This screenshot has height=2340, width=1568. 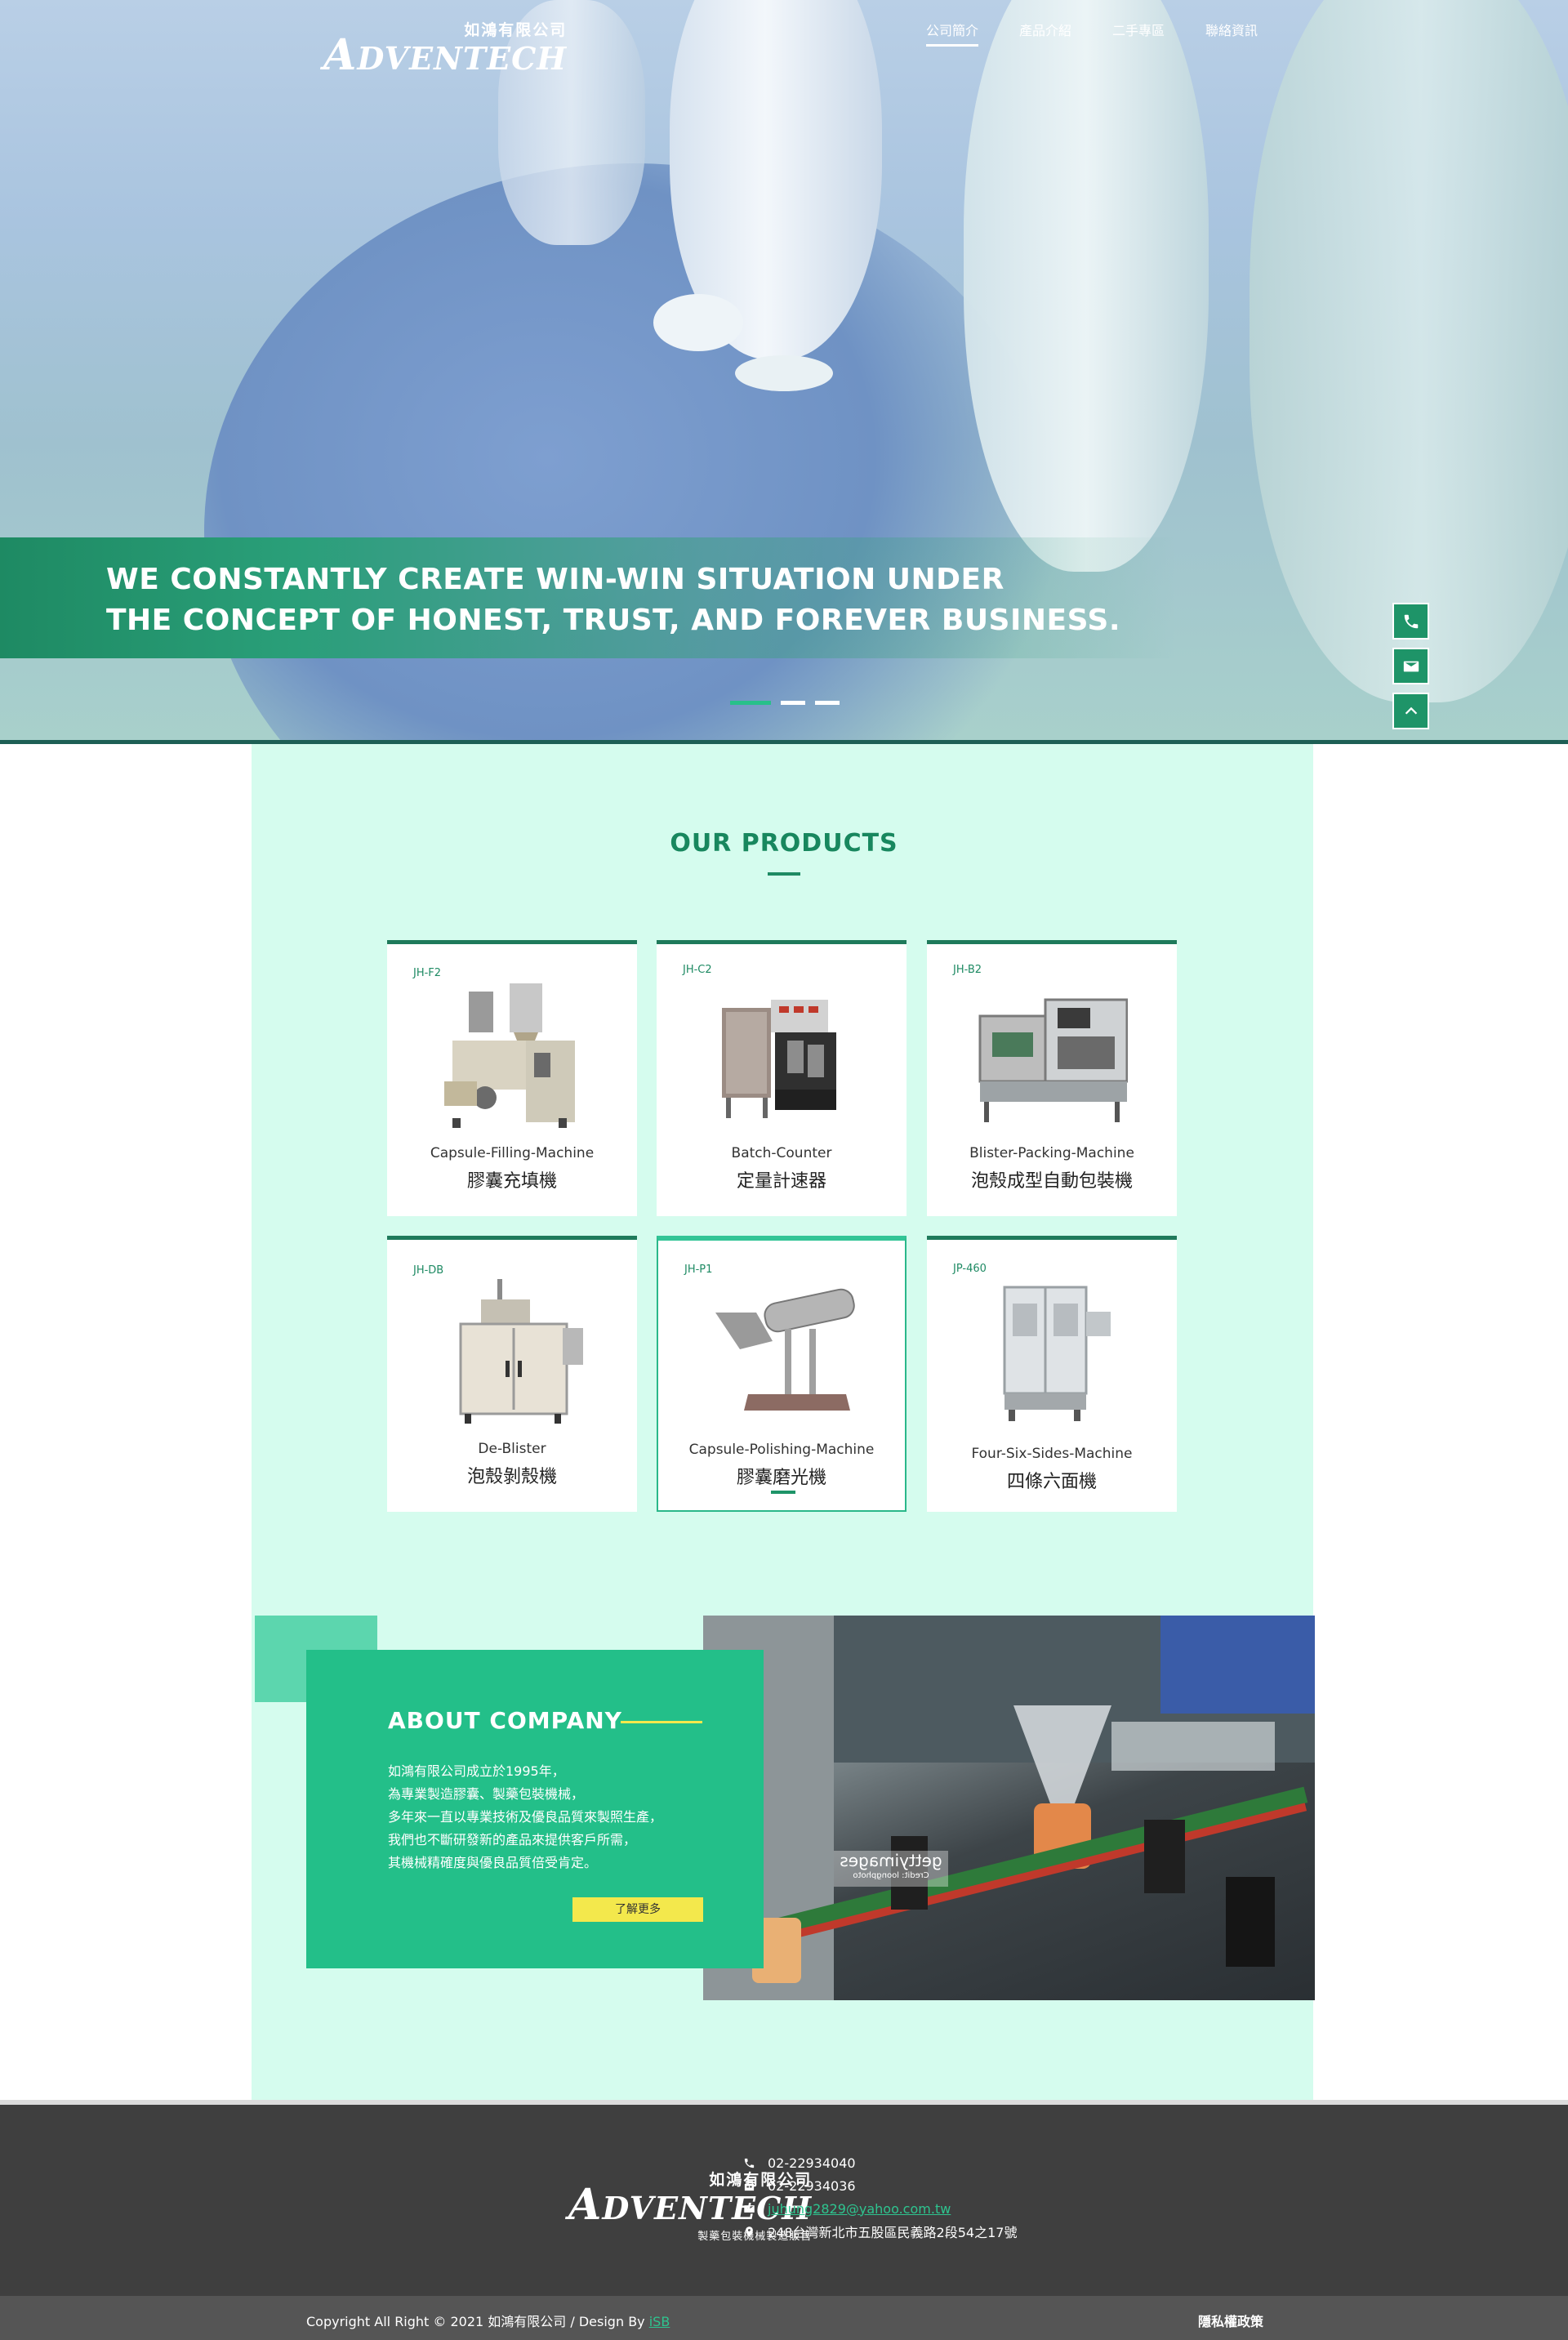 What do you see at coordinates (781, 1153) in the screenshot?
I see `product-name-en: Batch-Counter` at bounding box center [781, 1153].